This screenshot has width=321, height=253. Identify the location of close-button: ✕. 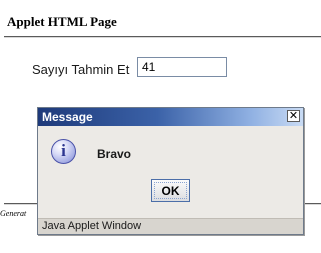
(293, 116).